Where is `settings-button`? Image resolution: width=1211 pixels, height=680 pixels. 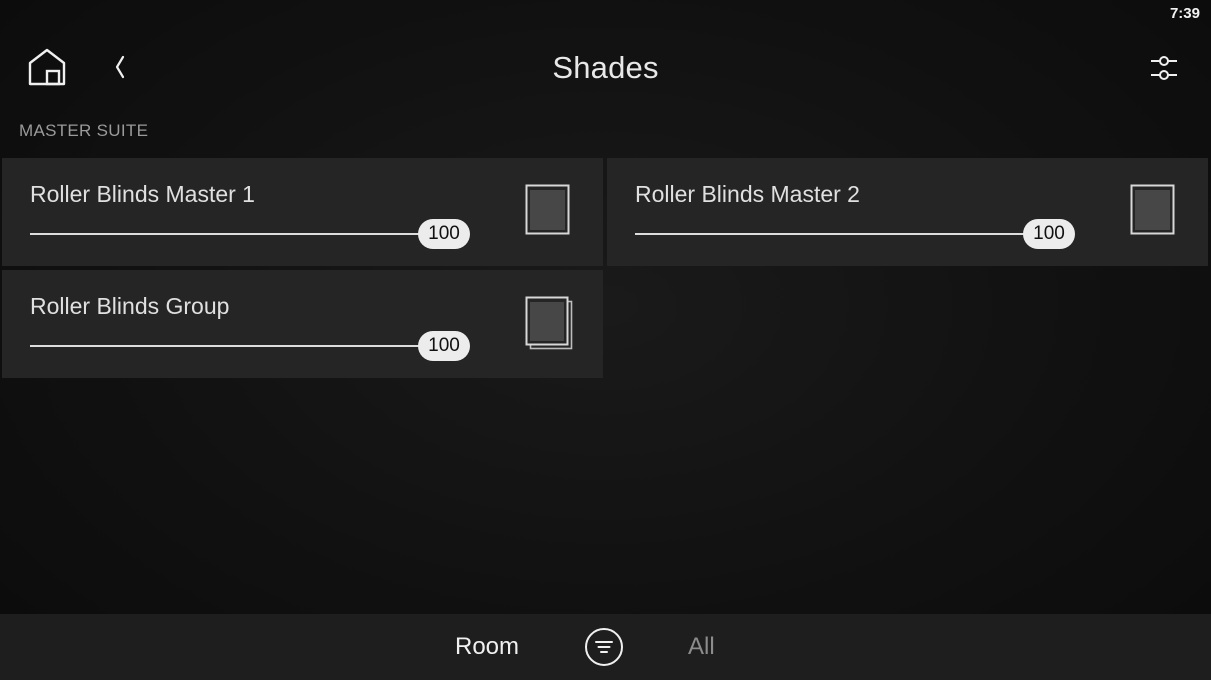 settings-button is located at coordinates (1164, 68).